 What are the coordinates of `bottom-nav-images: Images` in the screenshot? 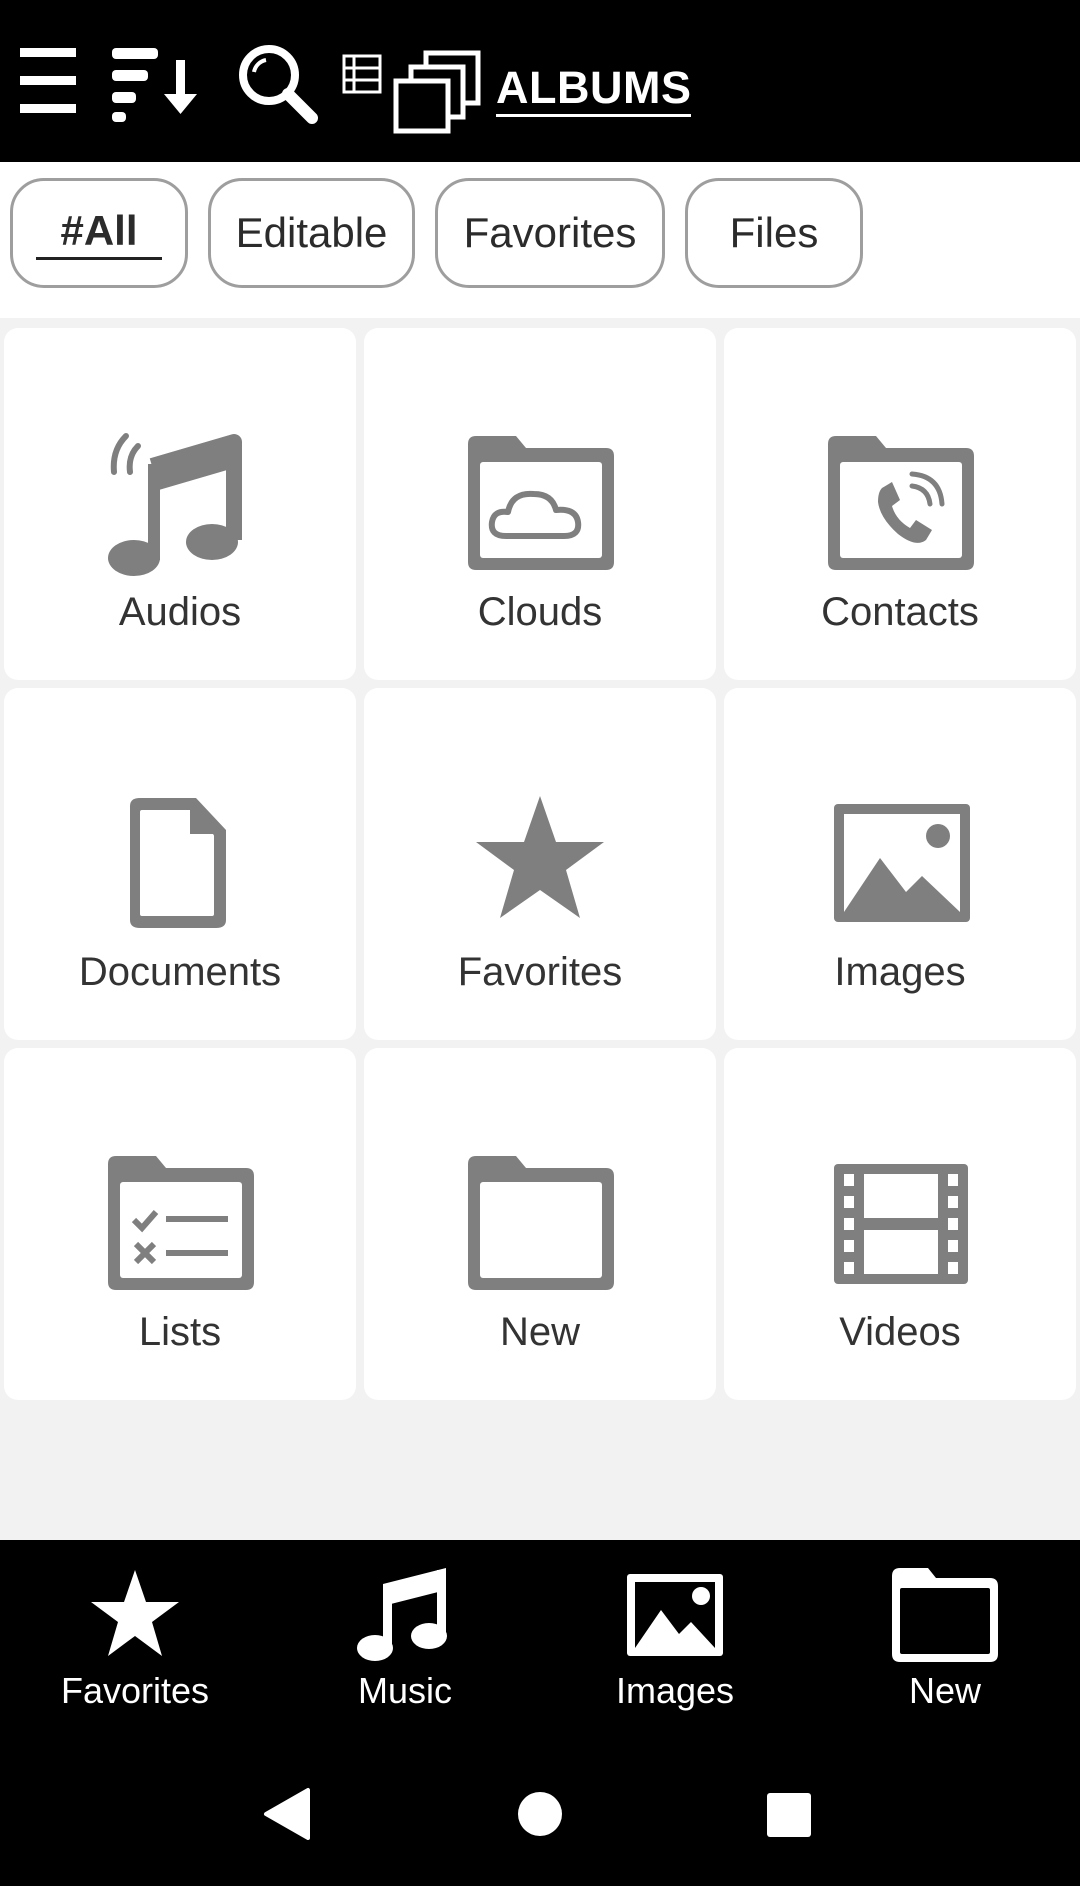 It's located at (675, 1642).